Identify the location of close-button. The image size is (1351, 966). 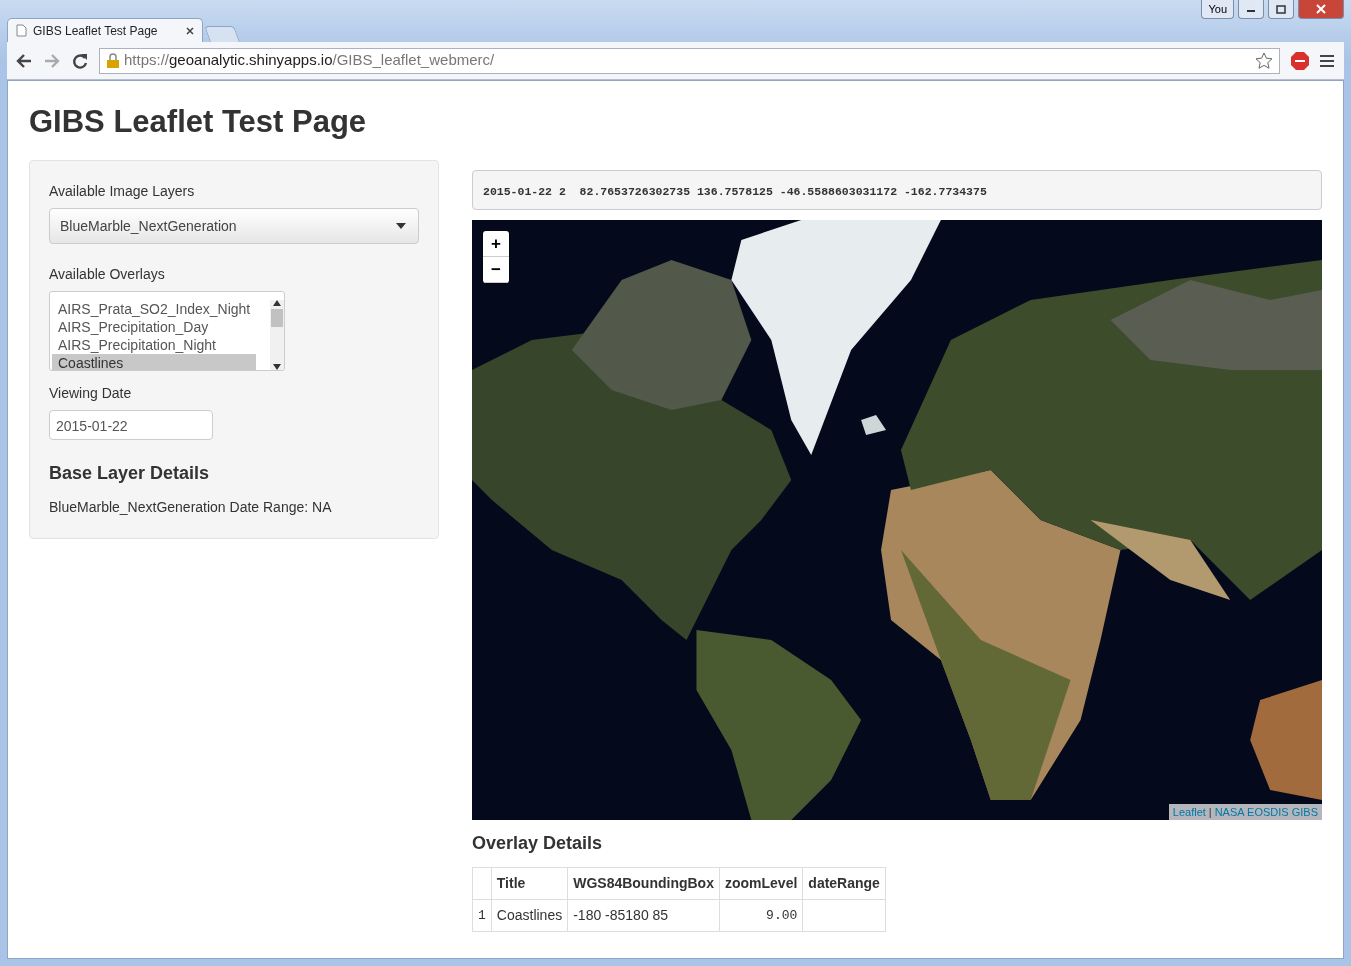
(1321, 9).